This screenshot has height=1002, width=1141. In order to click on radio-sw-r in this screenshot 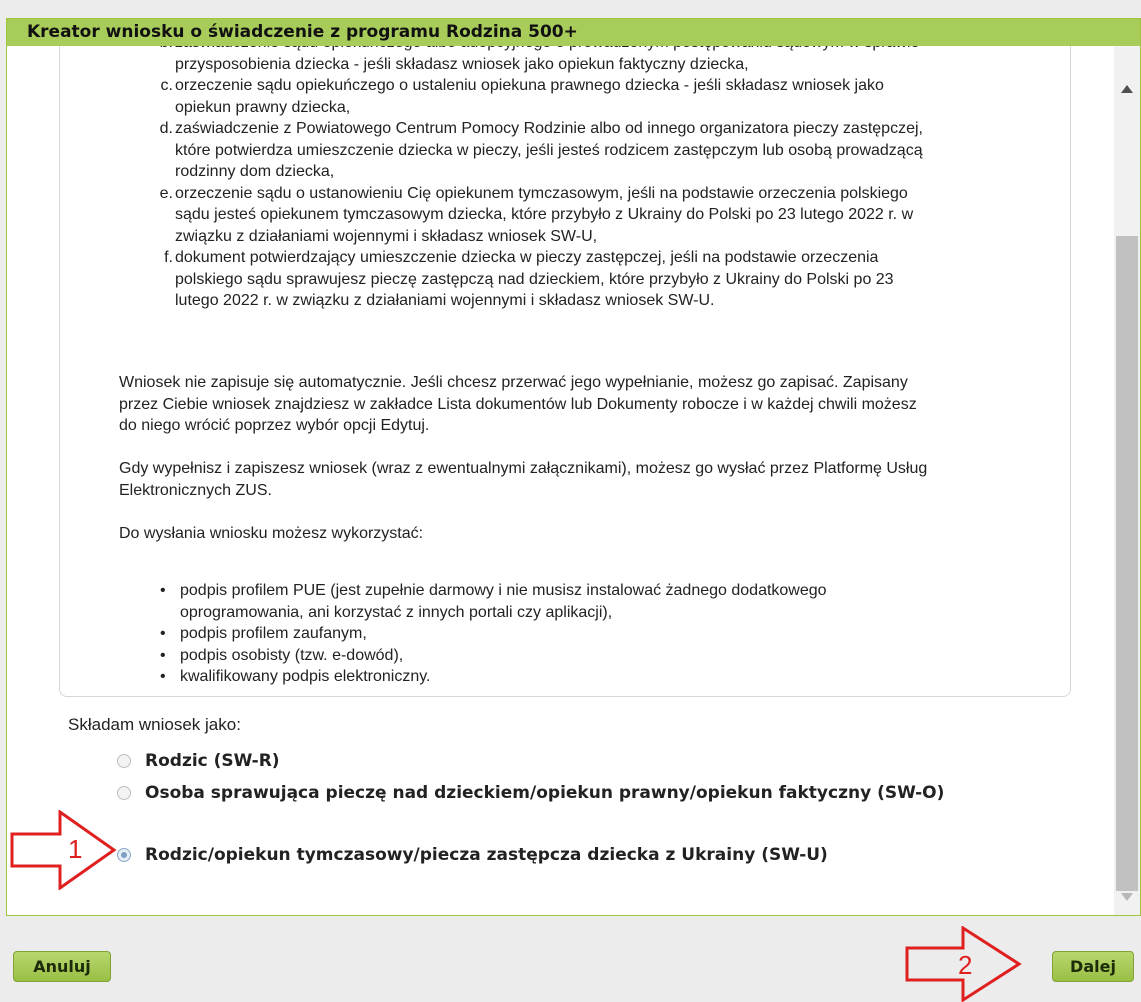, I will do `click(124, 761)`.